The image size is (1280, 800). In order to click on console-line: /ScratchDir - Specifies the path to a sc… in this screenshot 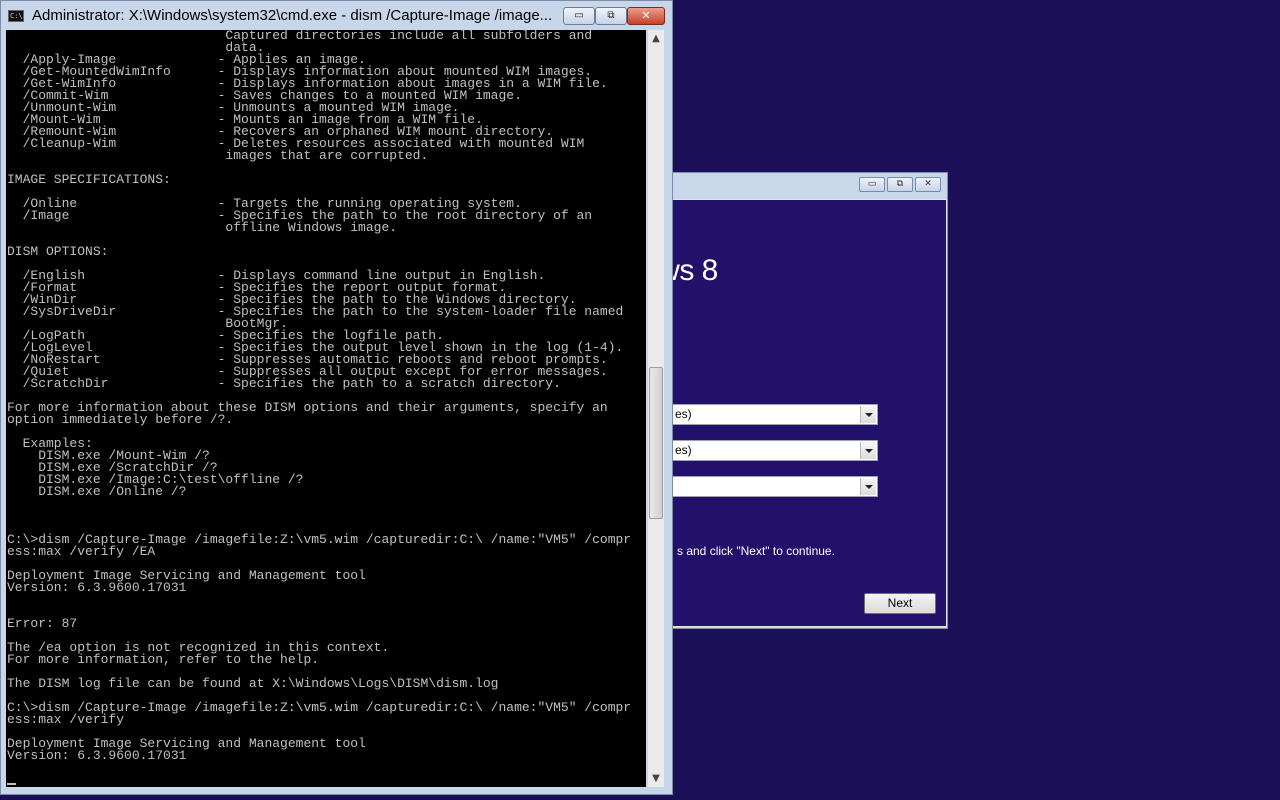, I will do `click(284, 383)`.